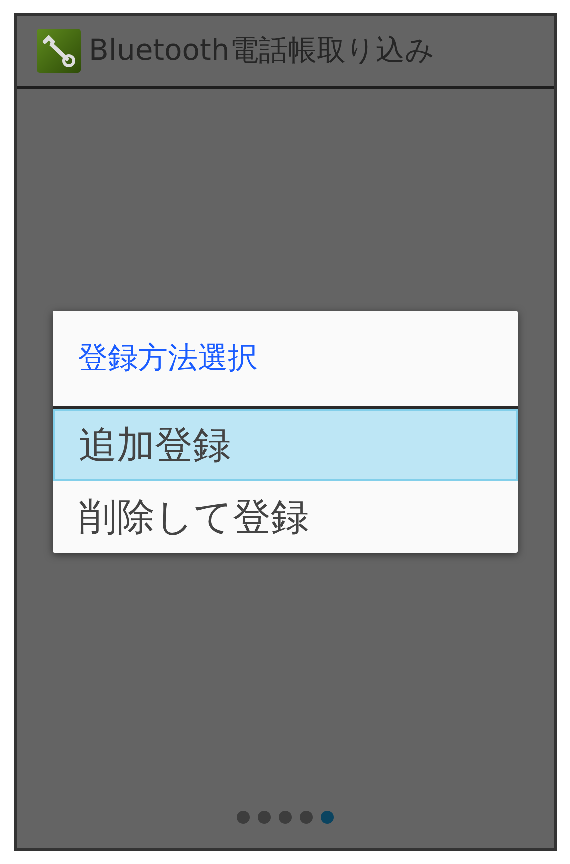  I want to click on dialog-option: 追加登録, so click(285, 445).